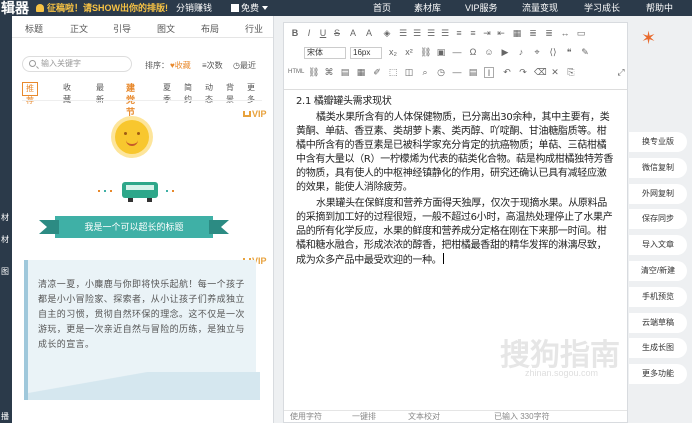 Image resolution: width=692 pixels, height=423 pixels. I want to click on italic-icon: I, so click(309, 33).